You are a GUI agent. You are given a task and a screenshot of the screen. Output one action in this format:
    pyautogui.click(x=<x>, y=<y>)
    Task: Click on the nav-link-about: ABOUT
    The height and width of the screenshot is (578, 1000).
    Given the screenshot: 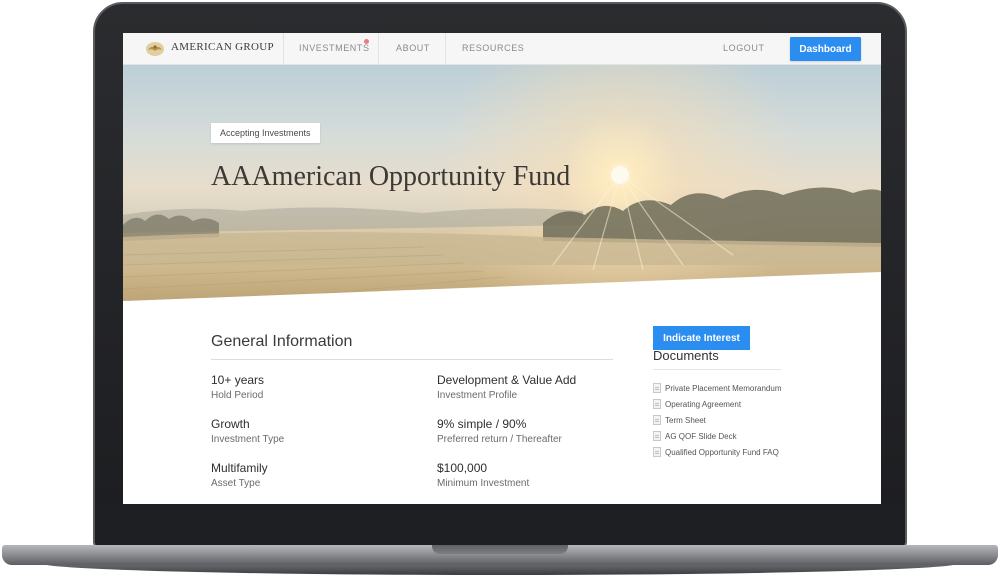 What is the action you would take?
    pyautogui.click(x=413, y=48)
    